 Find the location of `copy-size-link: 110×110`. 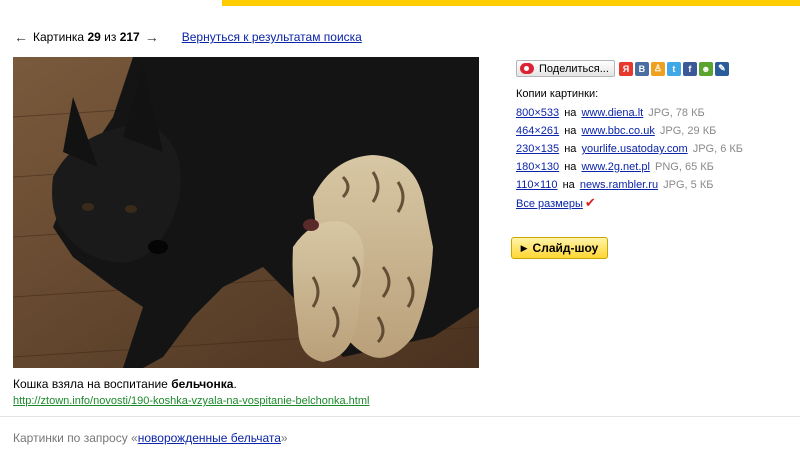

copy-size-link: 110×110 is located at coordinates (537, 185).